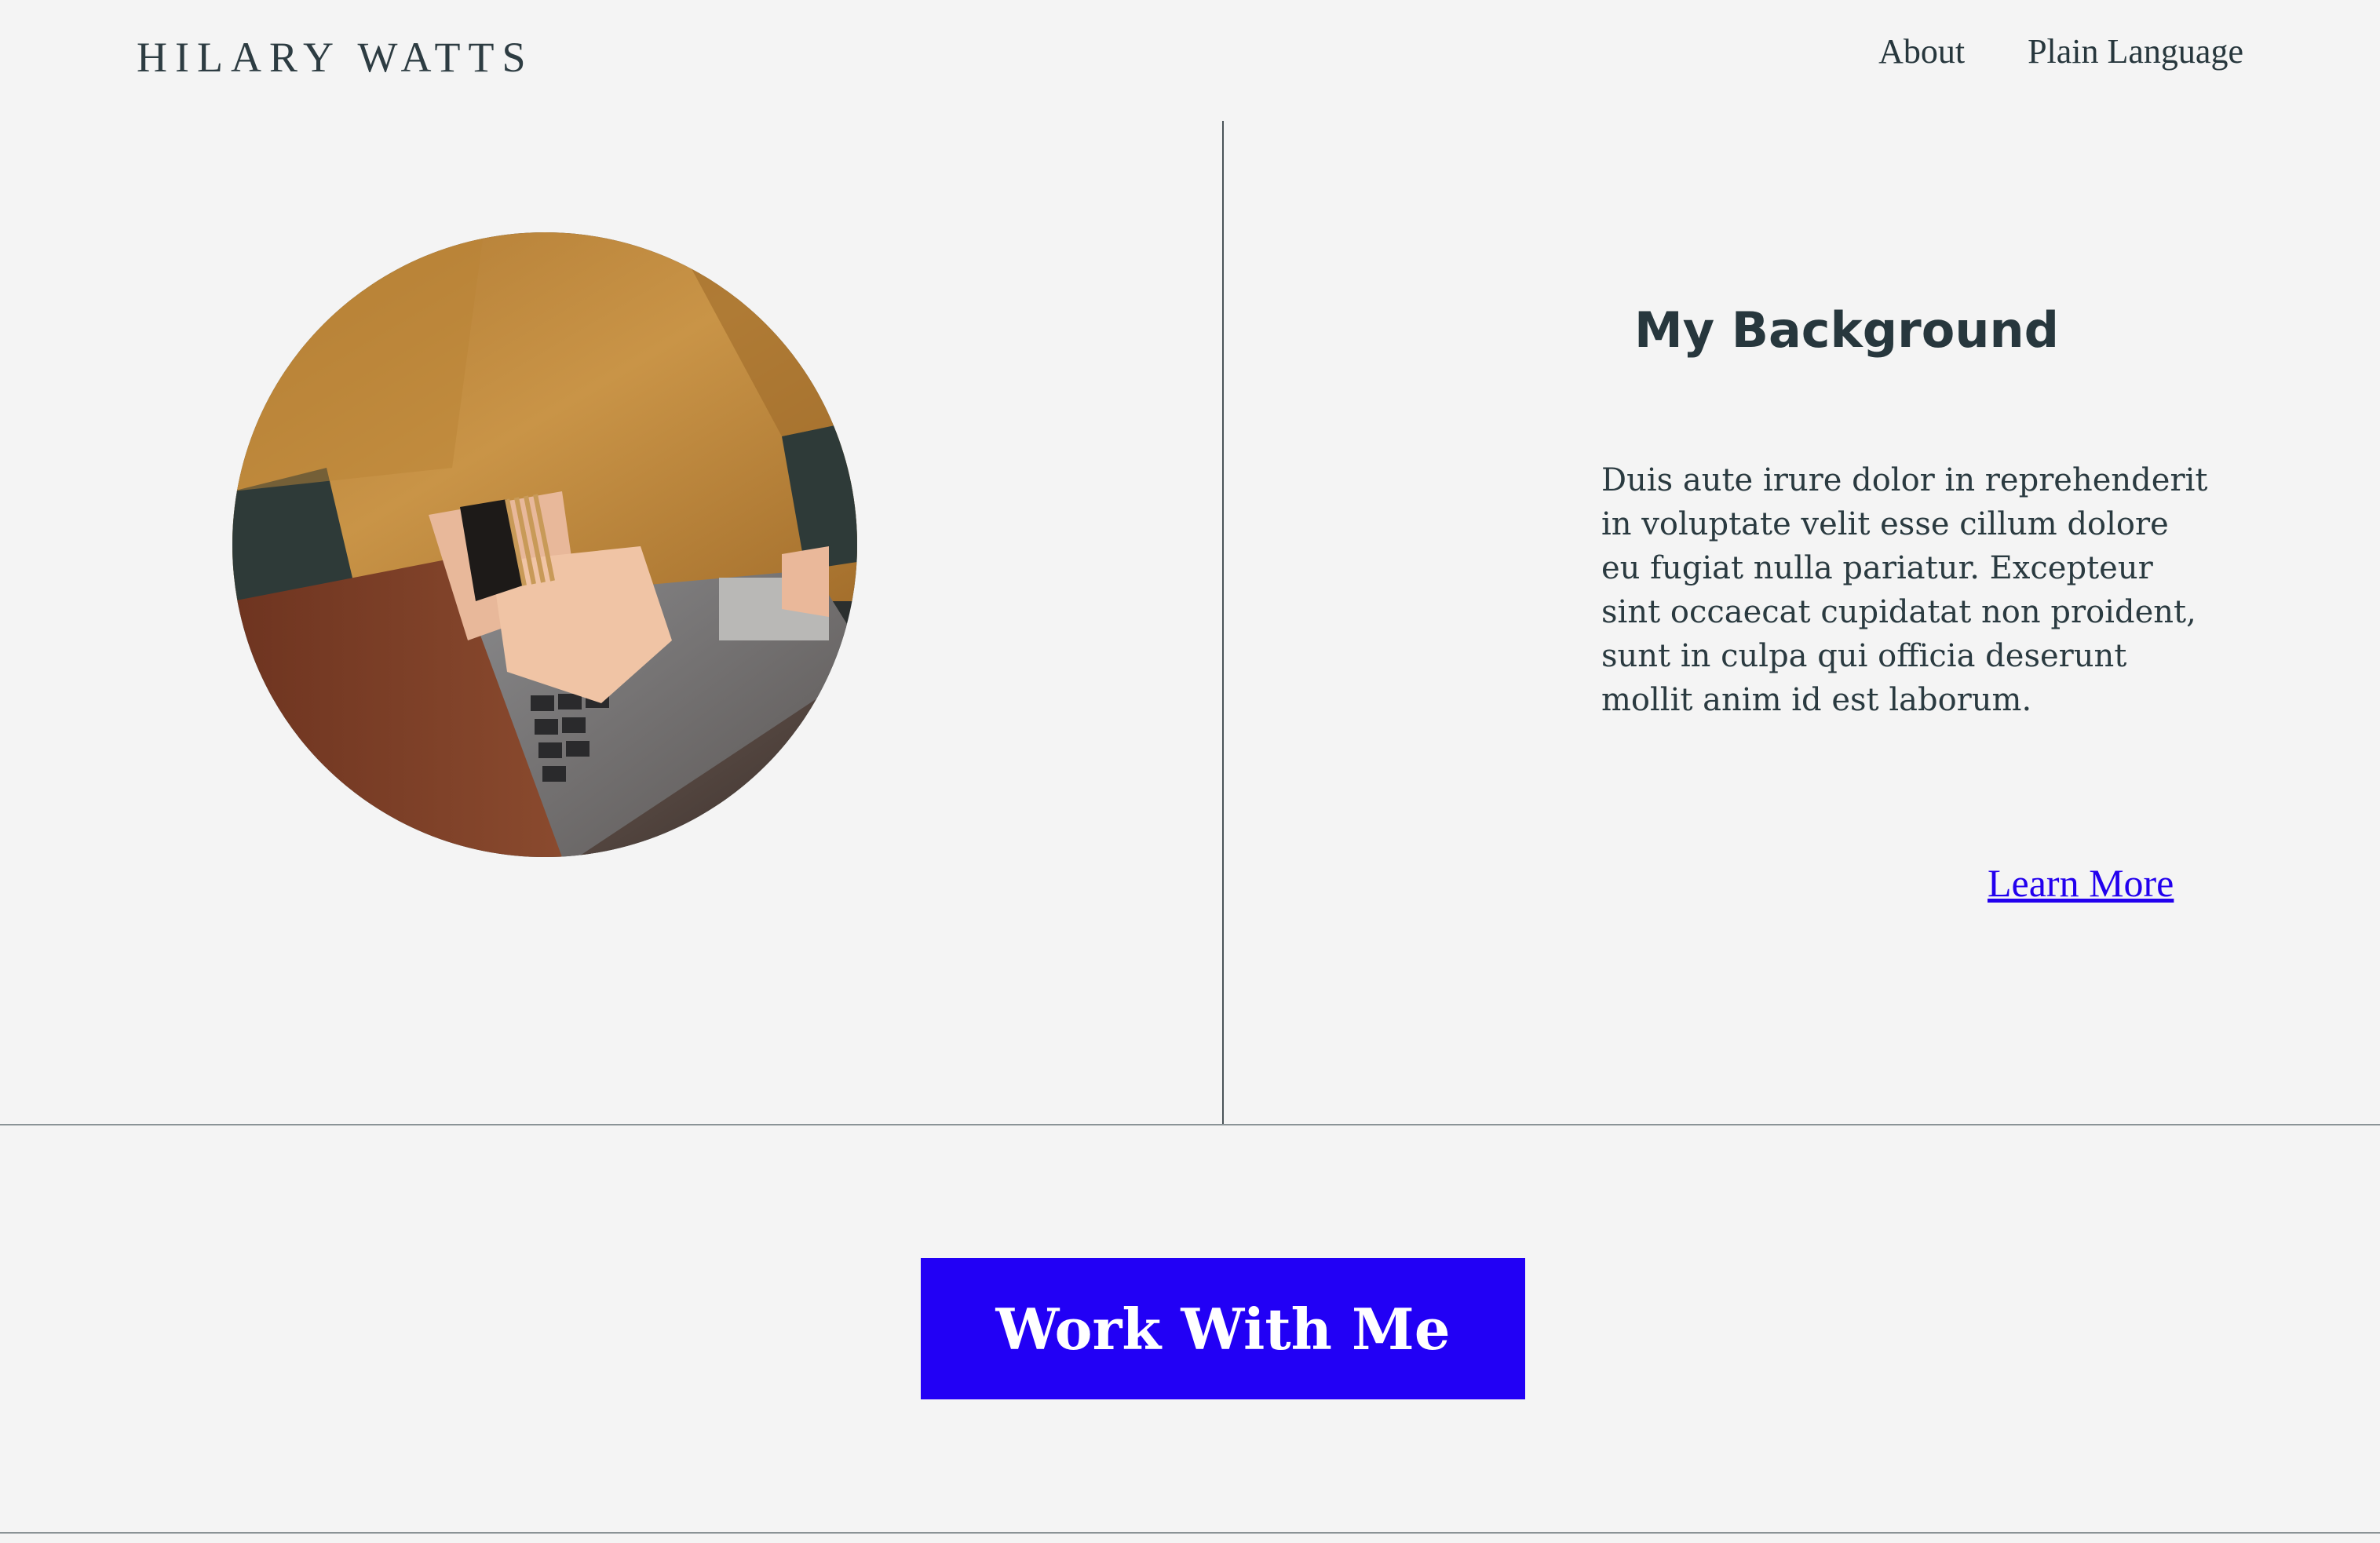 This screenshot has width=2380, height=1543. What do you see at coordinates (1223, 623) in the screenshot?
I see `vertical-divider` at bounding box center [1223, 623].